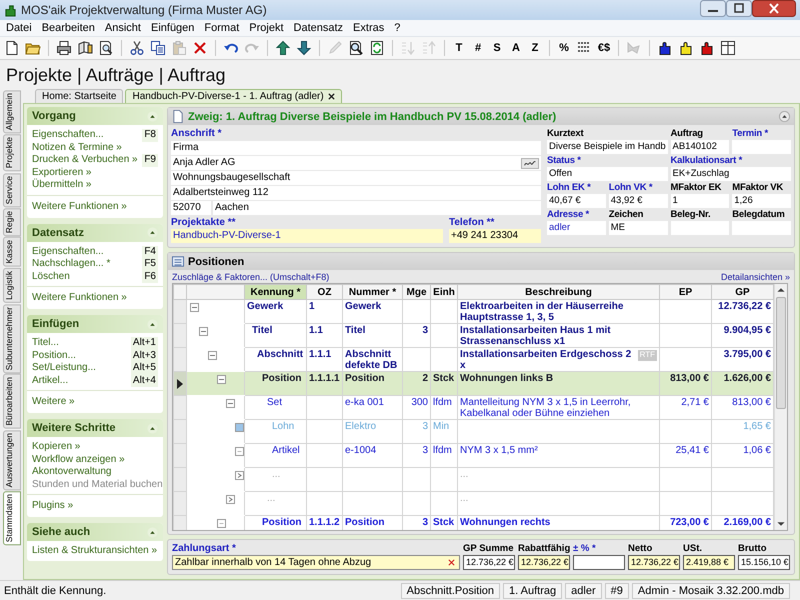 This screenshot has width=800, height=600. I want to click on side-tab: Büroarbeiten, so click(12, 401).